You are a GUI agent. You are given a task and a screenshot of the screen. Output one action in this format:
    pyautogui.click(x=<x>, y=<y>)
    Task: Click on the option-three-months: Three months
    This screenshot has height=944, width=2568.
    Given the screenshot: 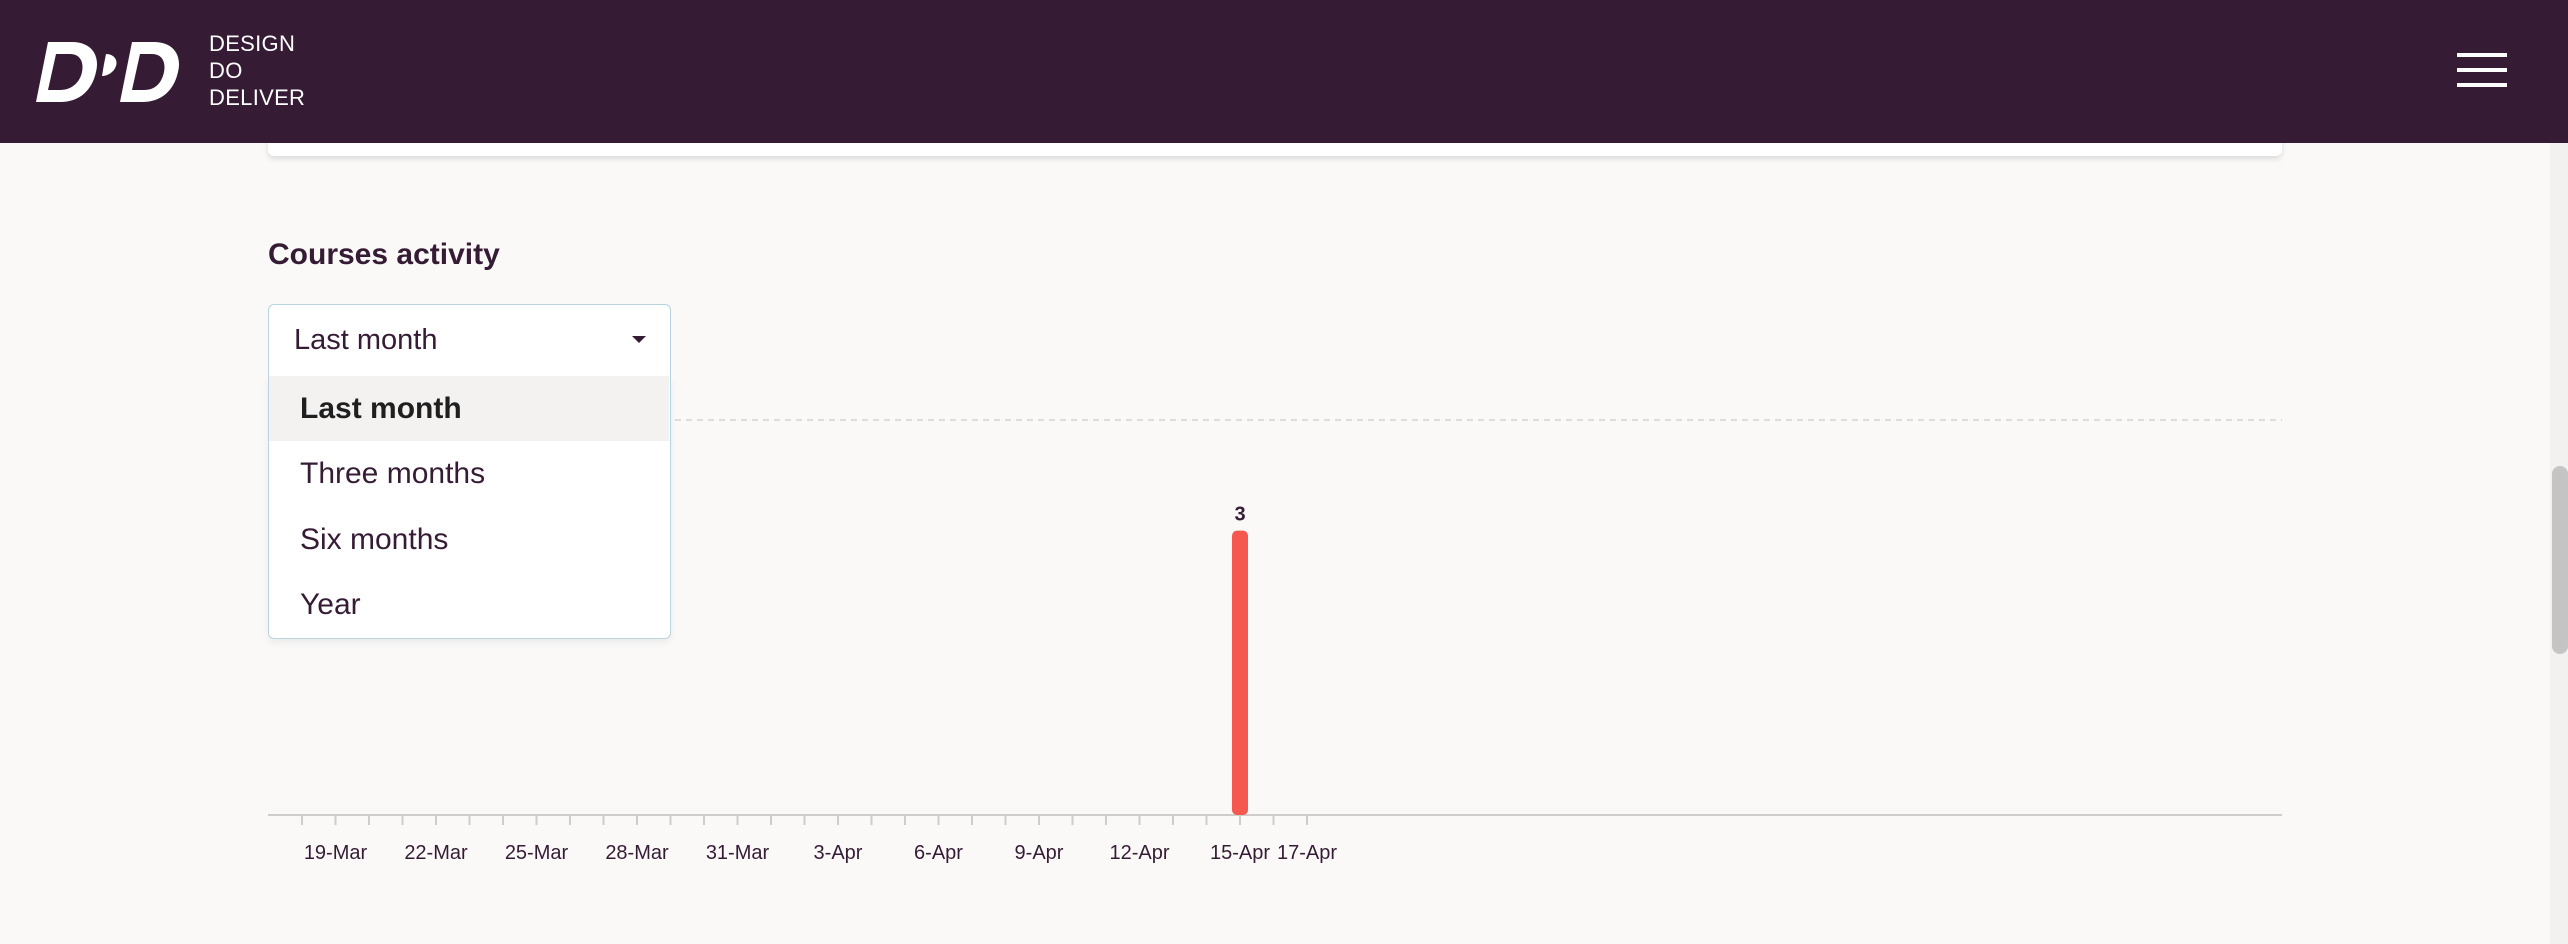 What is the action you would take?
    pyautogui.click(x=469, y=473)
    